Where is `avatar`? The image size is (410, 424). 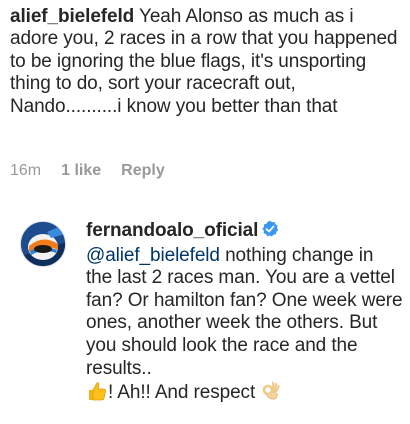 avatar is located at coordinates (43, 244).